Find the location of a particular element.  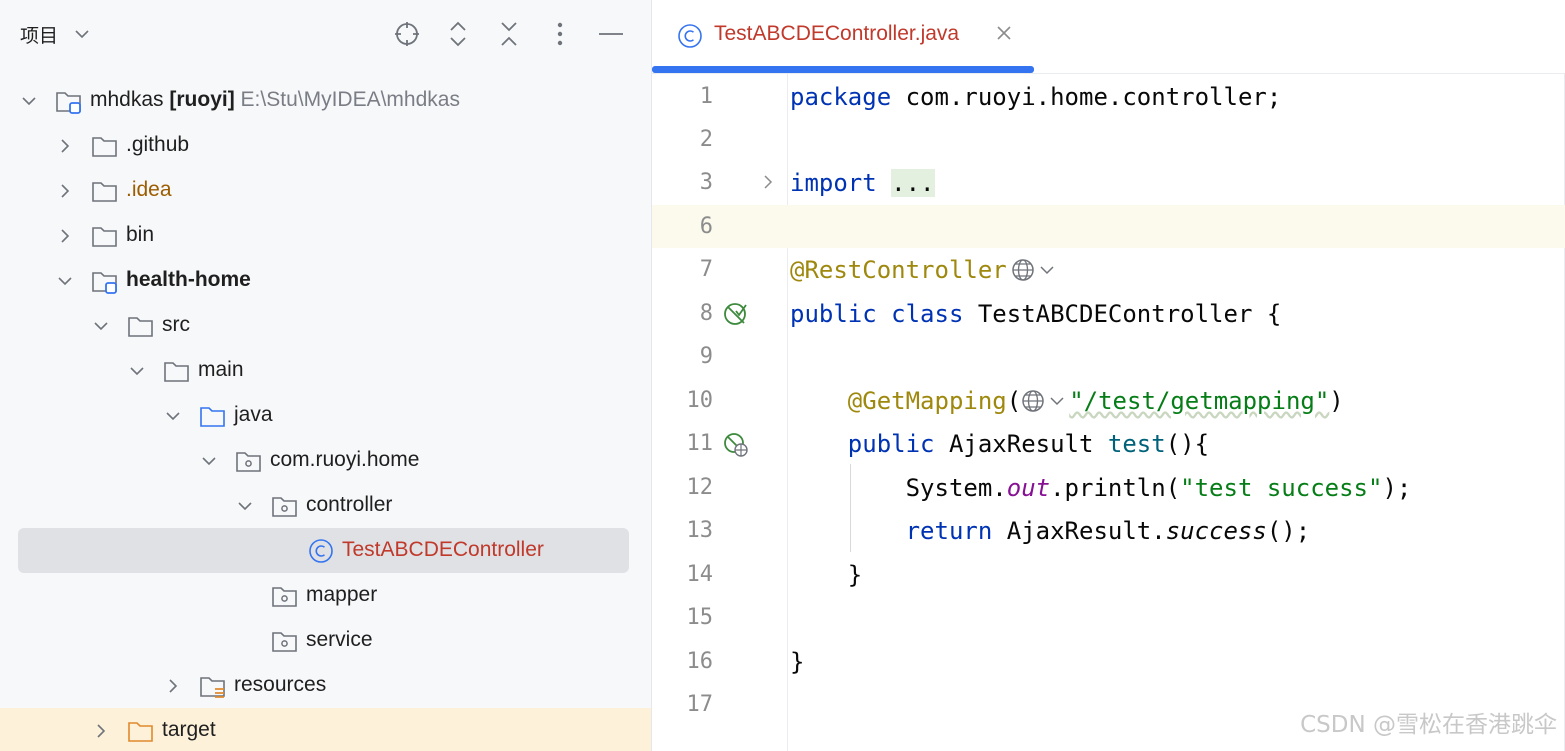

tree-item-label: .idea is located at coordinates (149, 189).